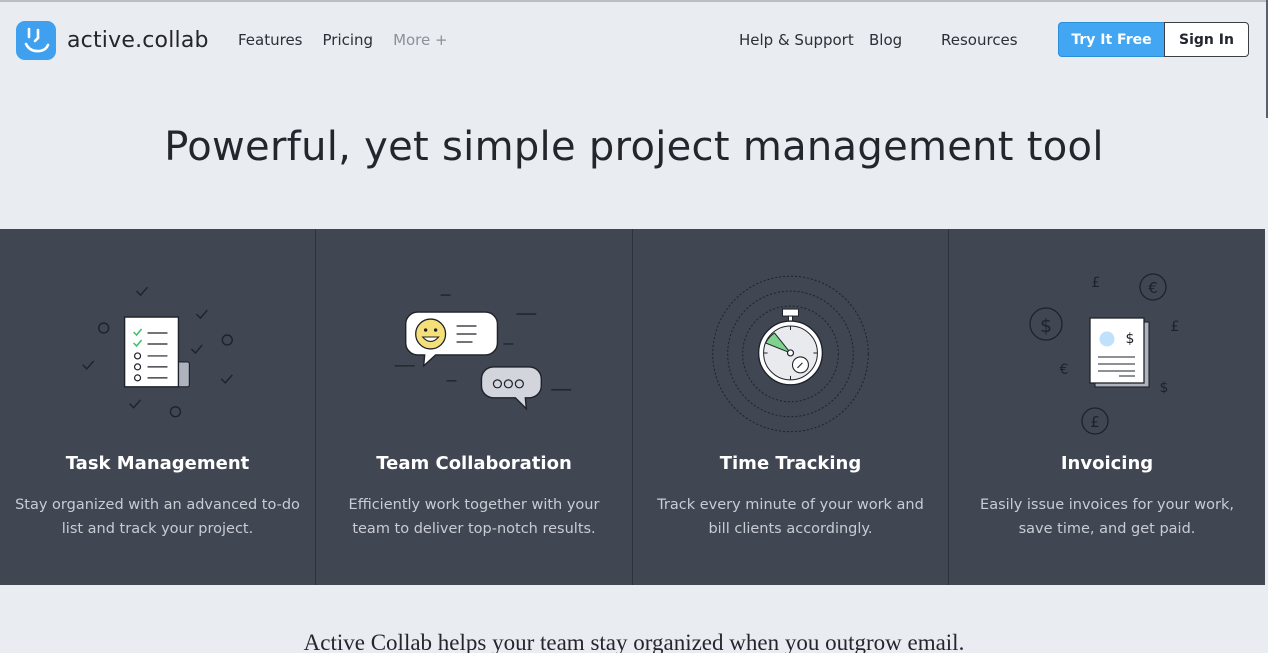 The width and height of the screenshot is (1268, 653). Describe the element at coordinates (483, 352) in the screenshot. I see `chat-bubbles-icon` at that location.